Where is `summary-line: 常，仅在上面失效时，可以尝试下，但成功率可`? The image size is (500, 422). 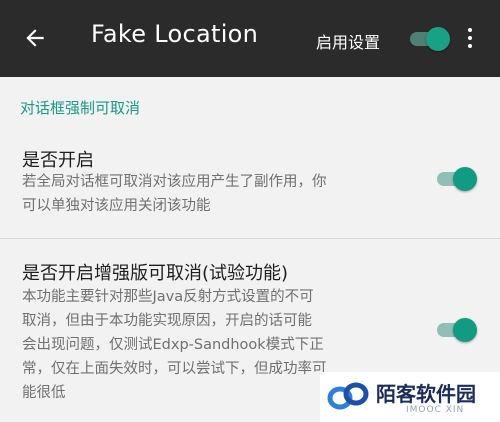 summary-line: 常，仅在上面失效时，可以尝试下，但成功率可 is located at coordinates (174, 369).